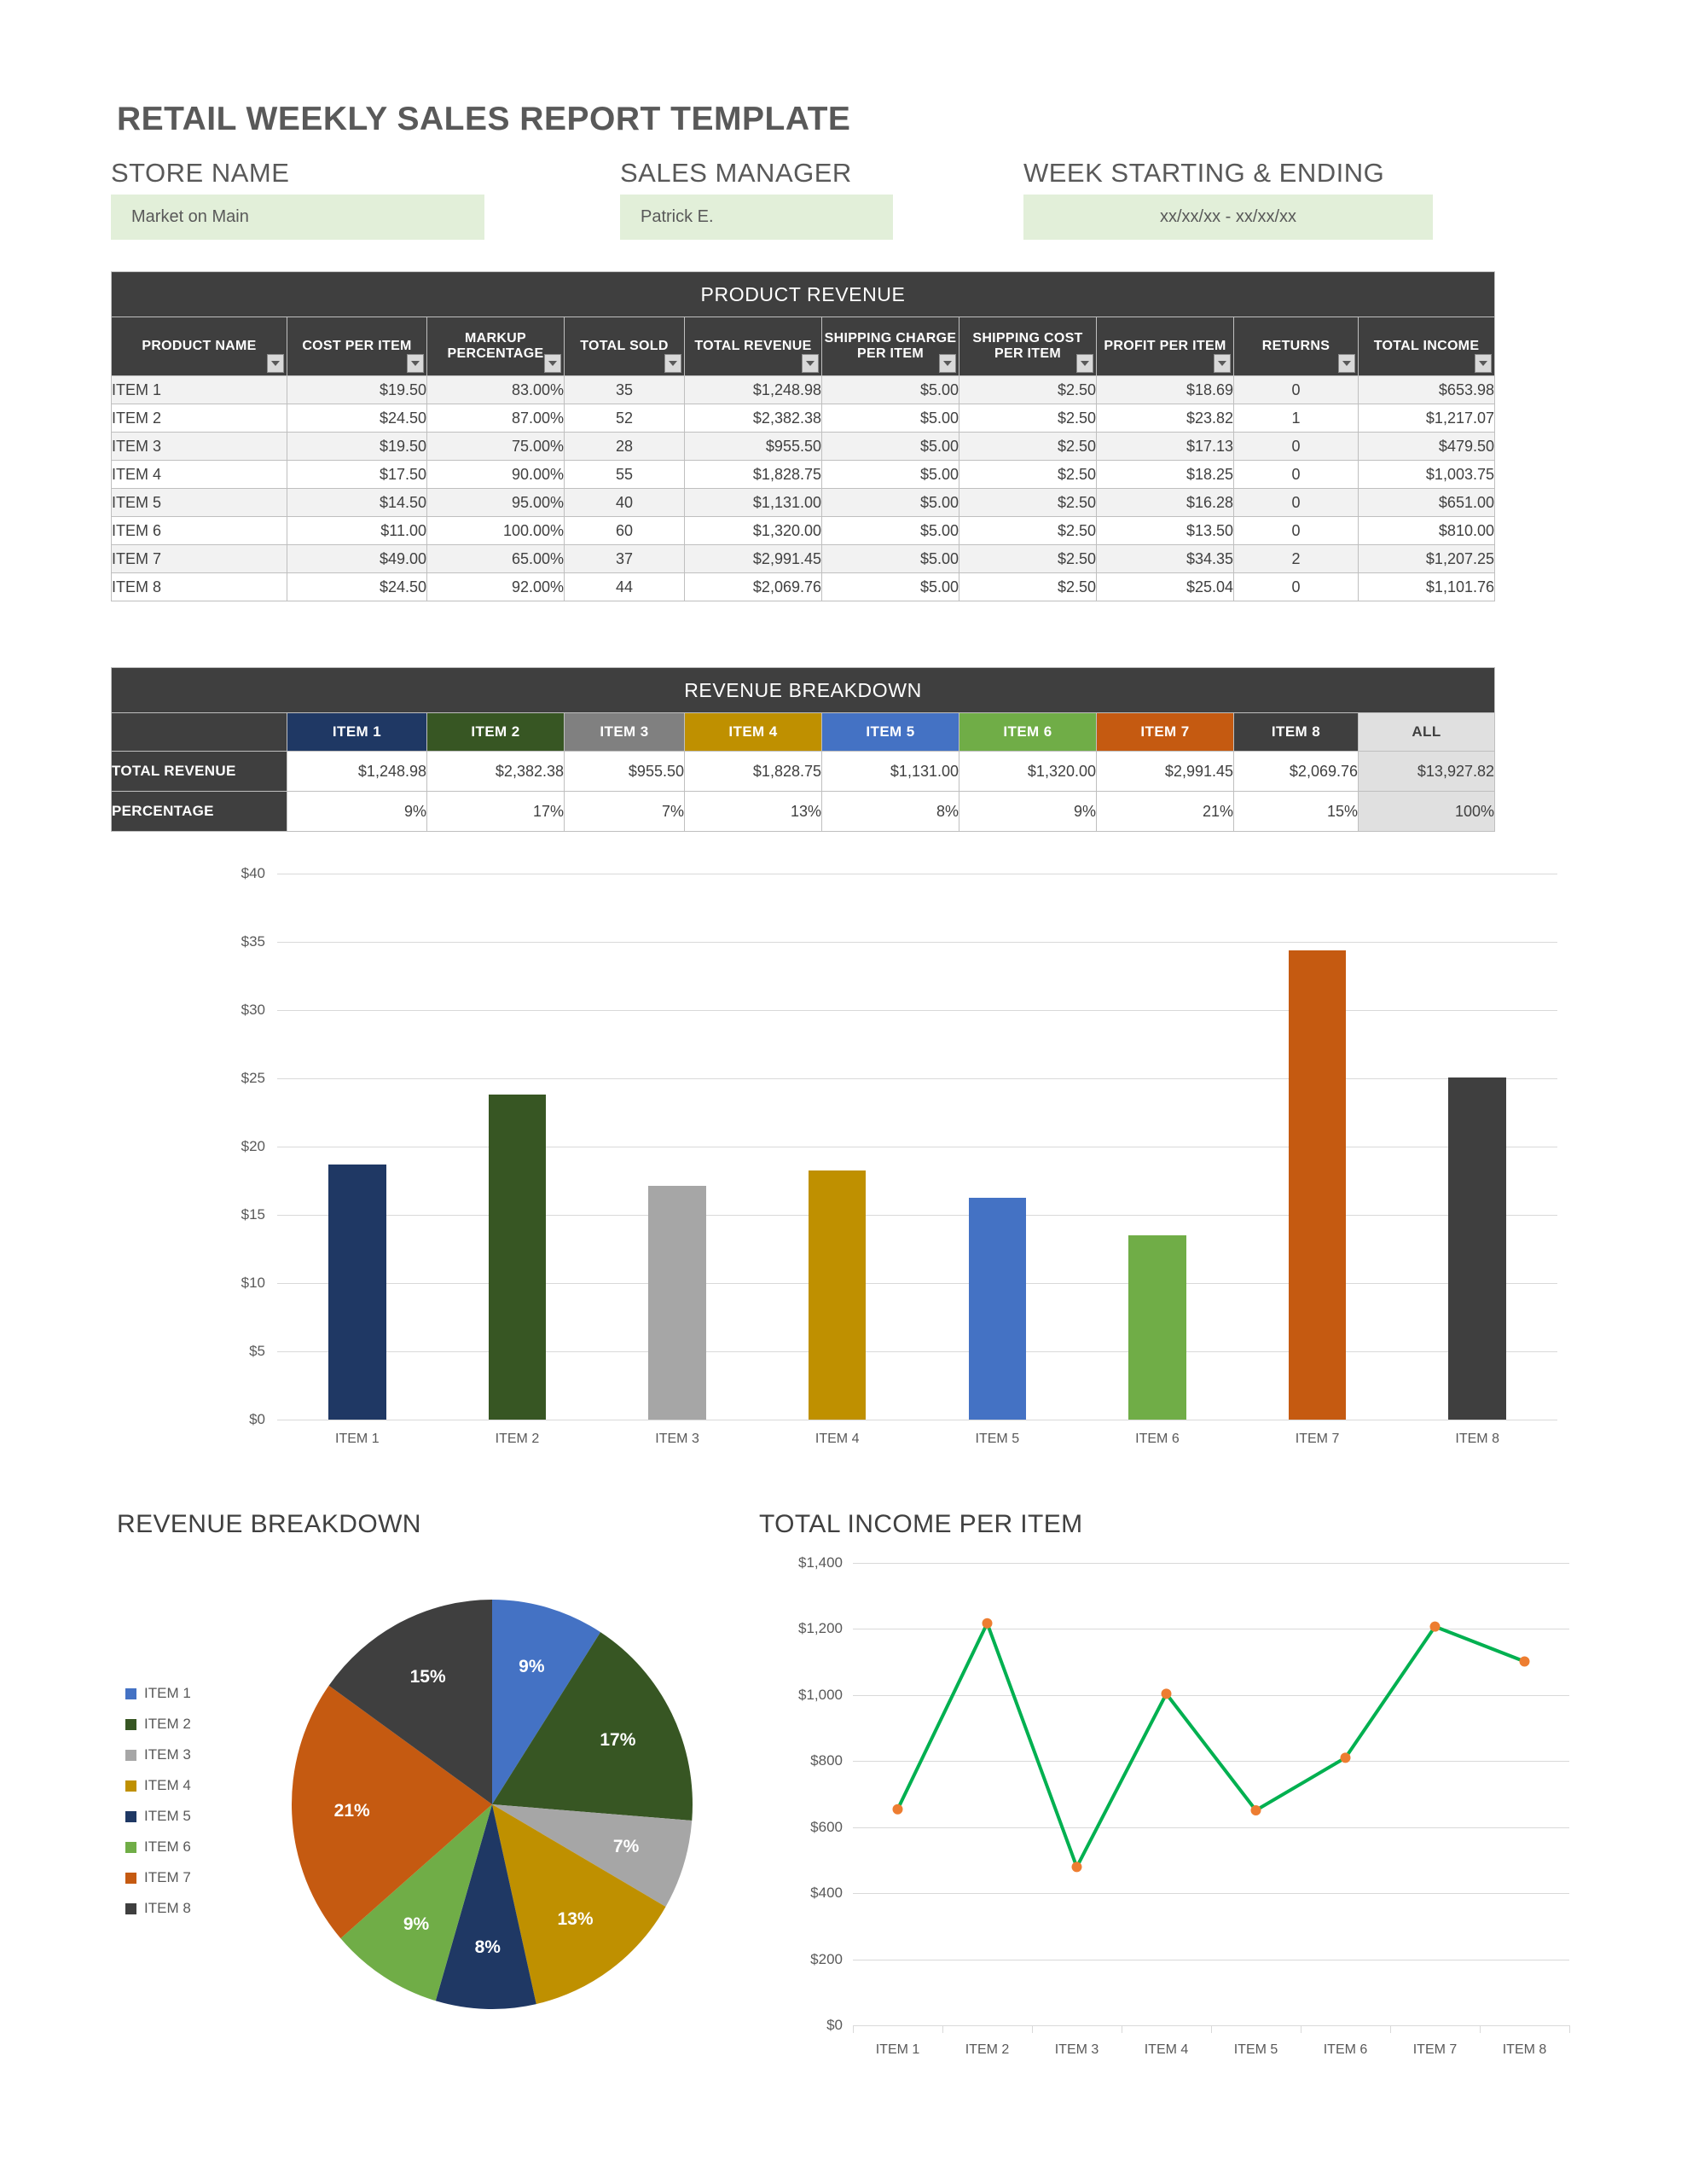 The image size is (1687, 2184). Describe the element at coordinates (753, 531) in the screenshot. I see `table-cell: $1,320.00` at that location.